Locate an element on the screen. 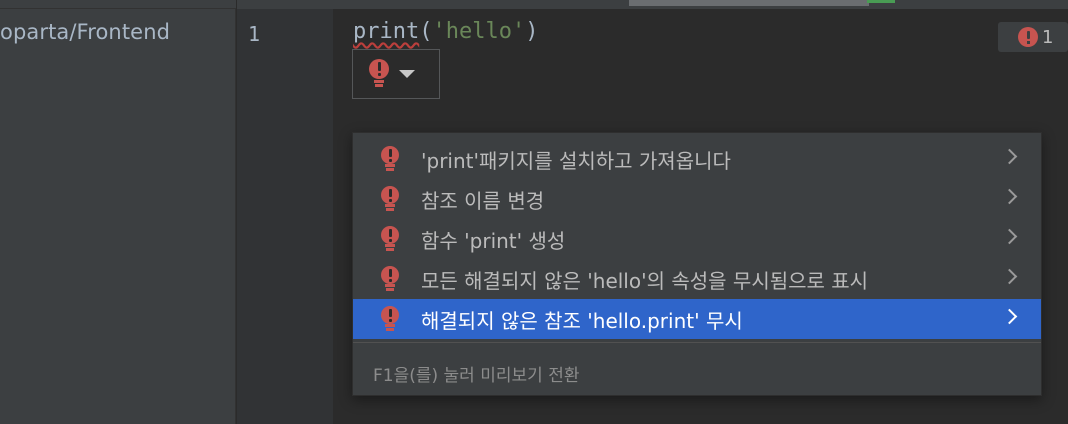 The height and width of the screenshot is (424, 1068). error-count: 1 is located at coordinates (1048, 37).